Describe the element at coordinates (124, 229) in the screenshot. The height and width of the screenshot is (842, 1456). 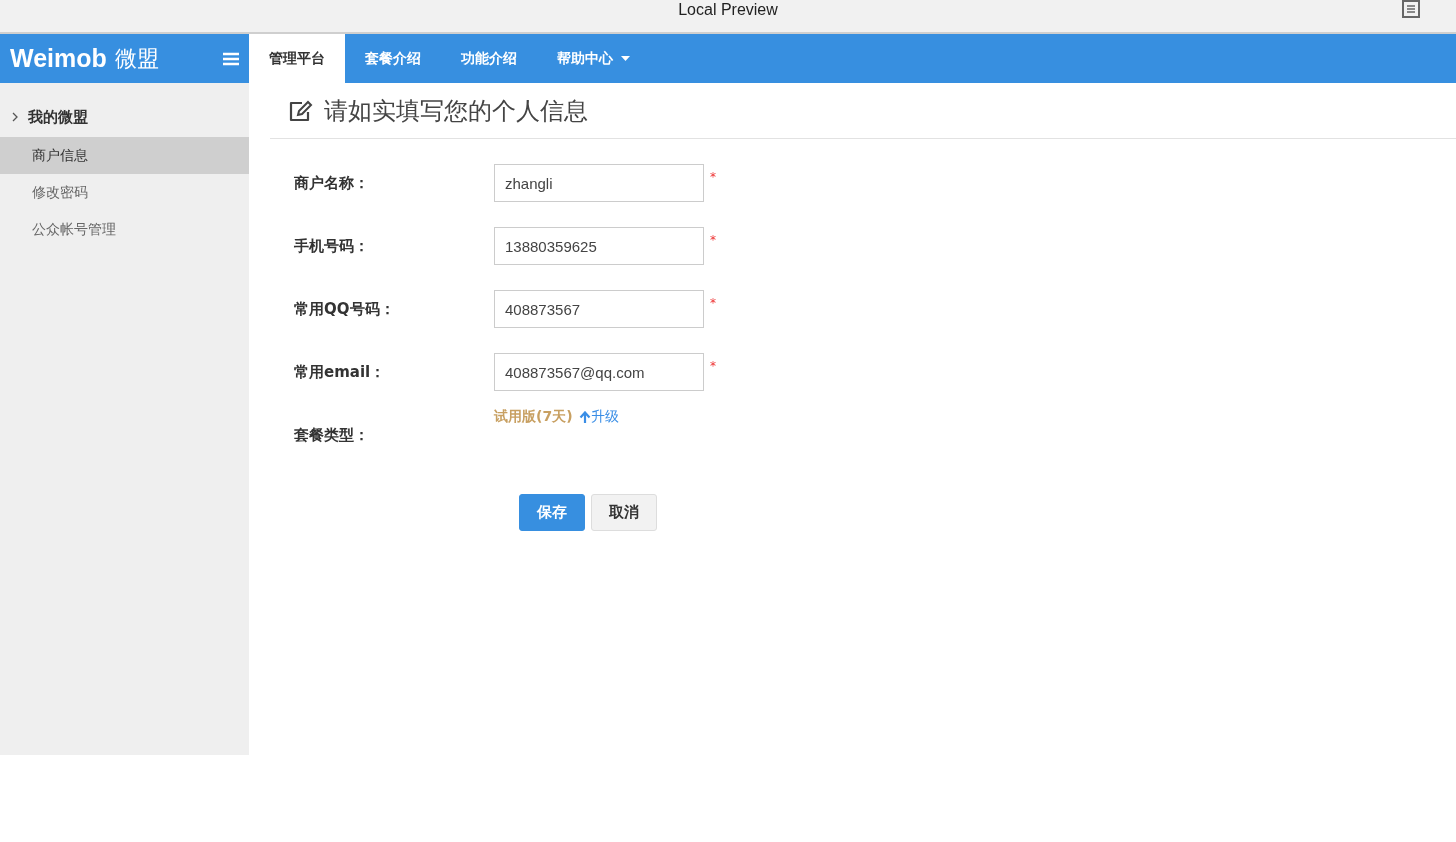
I see `sidebar-item: 公众帐号管理` at that location.